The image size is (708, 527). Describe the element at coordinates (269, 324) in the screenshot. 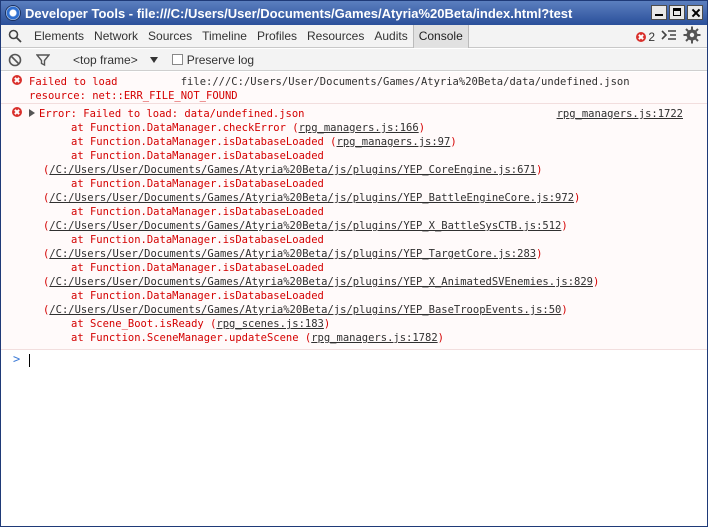

I see `stack-frame-source-link: rpg_scenes.js:183` at that location.